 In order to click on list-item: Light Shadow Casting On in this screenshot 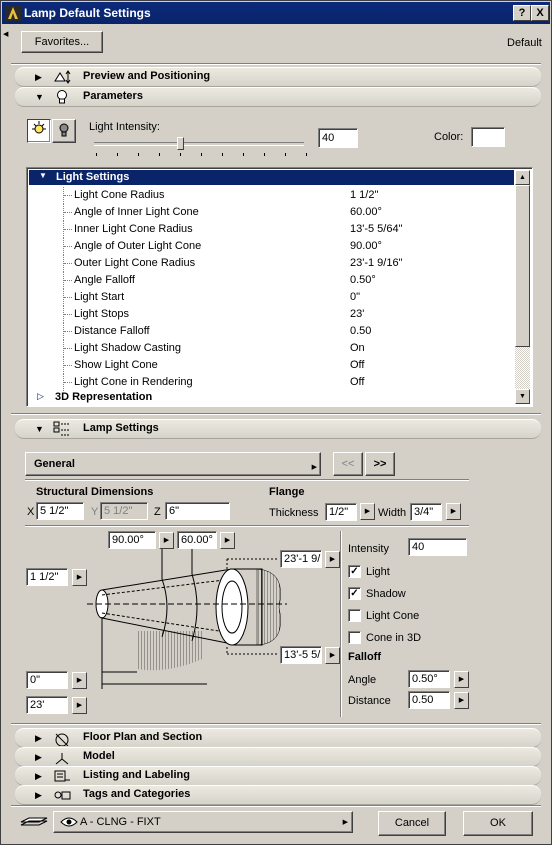, I will do `click(271, 348)`.